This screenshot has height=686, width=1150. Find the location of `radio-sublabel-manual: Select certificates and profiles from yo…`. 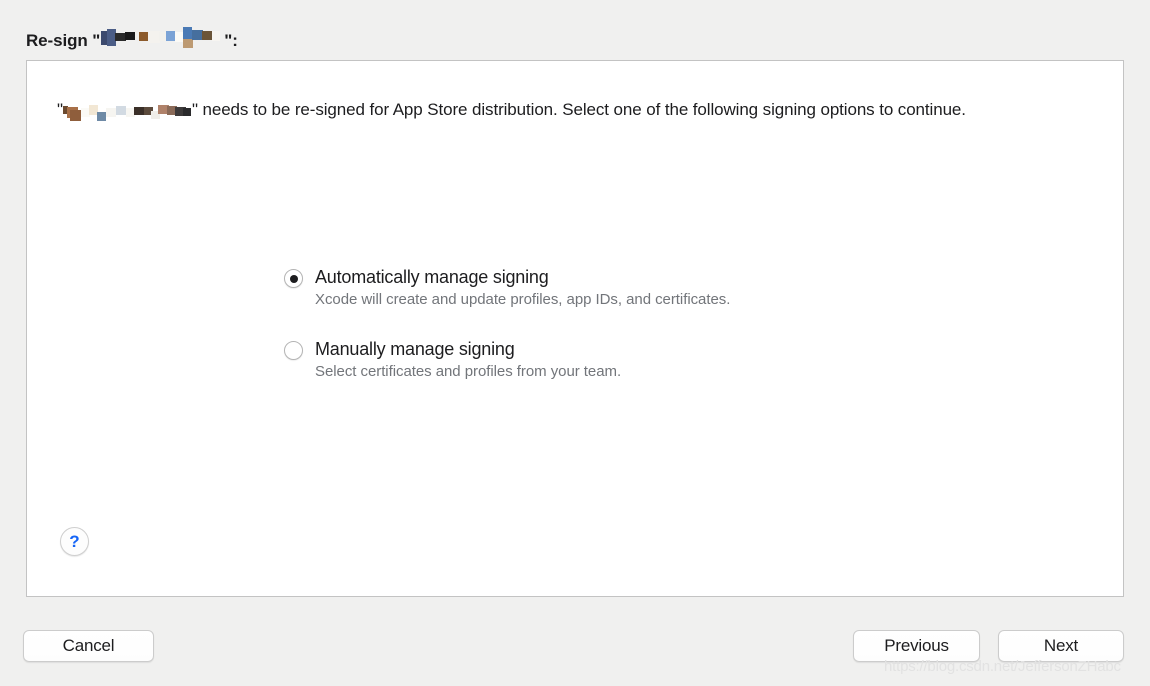

radio-sublabel-manual: Select certificates and profiles from yo… is located at coordinates (468, 371).